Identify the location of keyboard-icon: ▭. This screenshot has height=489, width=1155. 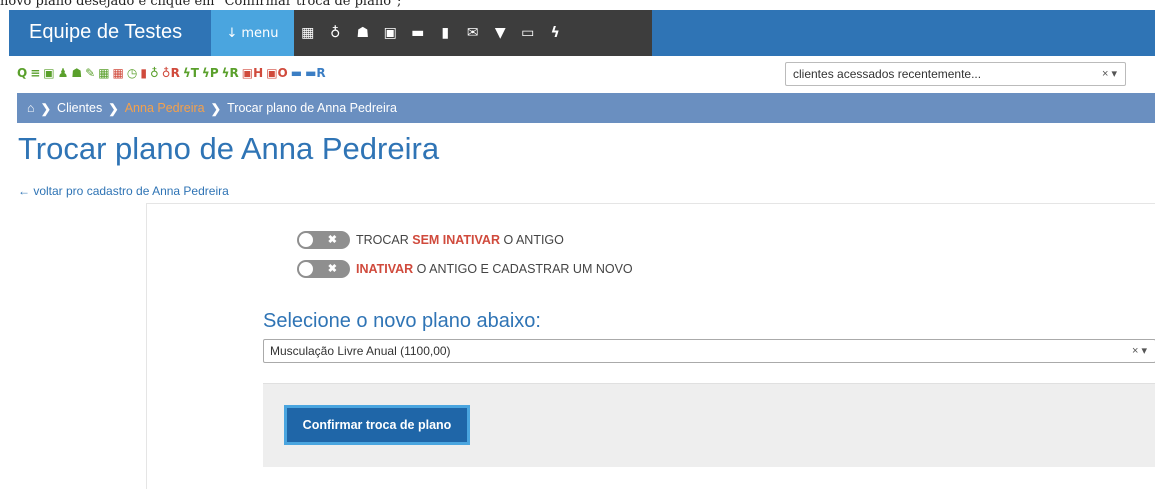
(528, 33).